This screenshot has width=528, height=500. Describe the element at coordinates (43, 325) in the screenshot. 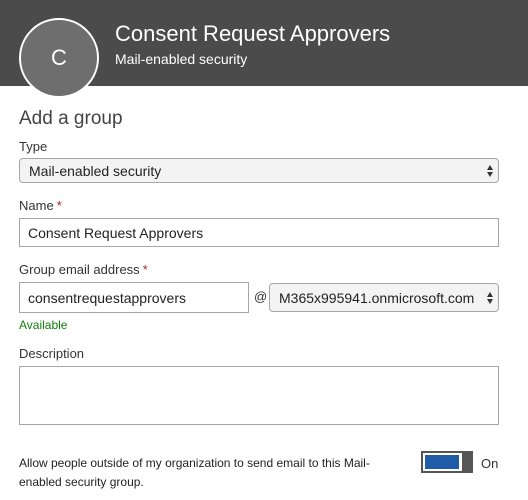

I see `availability-status: Available` at that location.